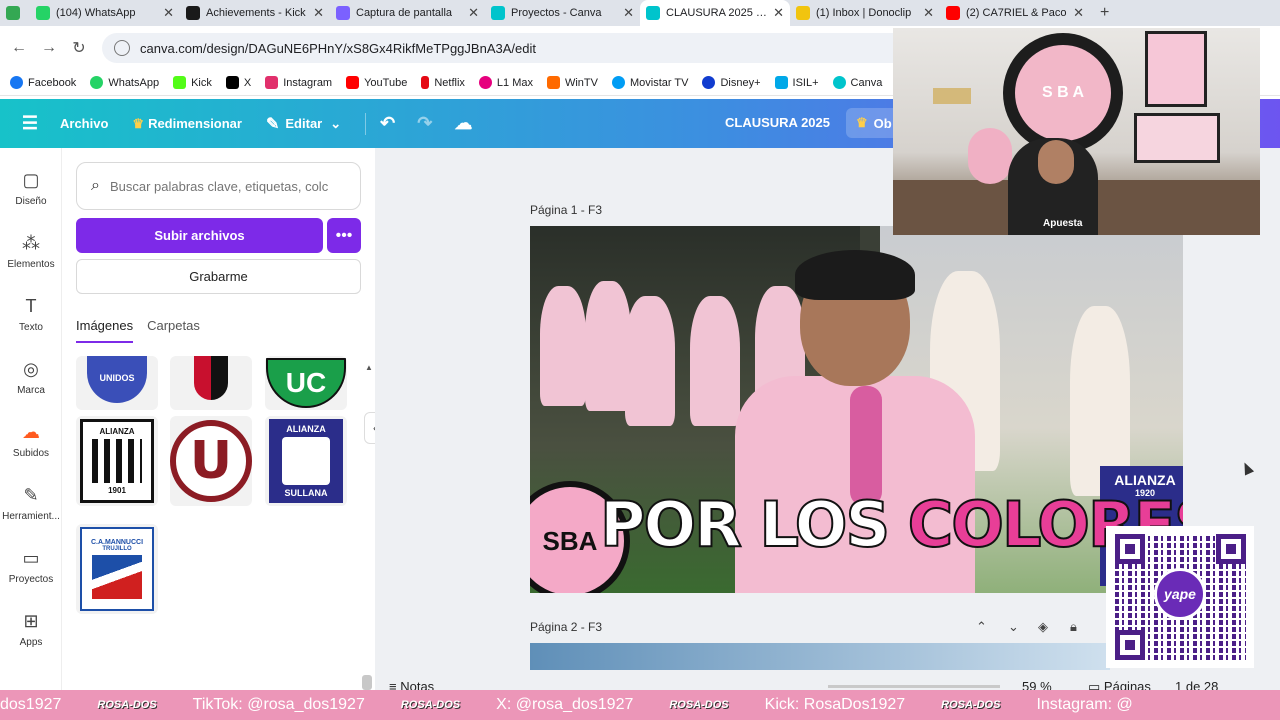 This screenshot has height=720, width=1280. I want to click on page-2-label: Página 2 - F3, so click(566, 627).